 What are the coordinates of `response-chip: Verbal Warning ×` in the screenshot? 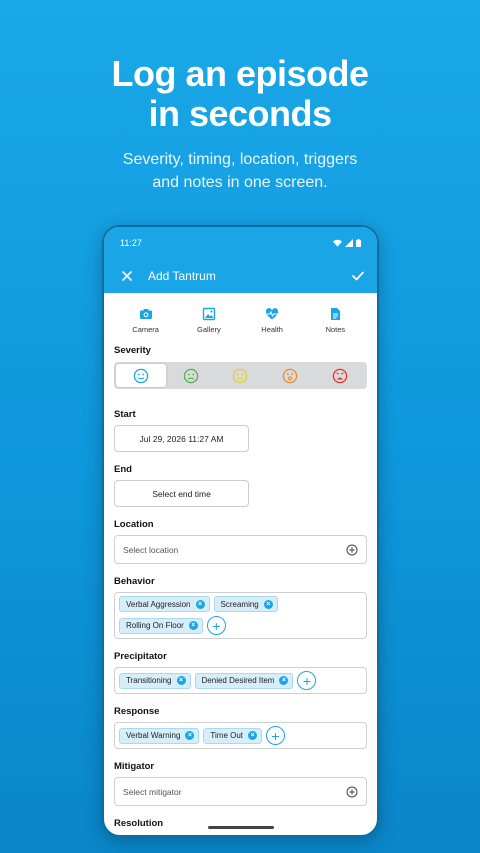 It's located at (159, 735).